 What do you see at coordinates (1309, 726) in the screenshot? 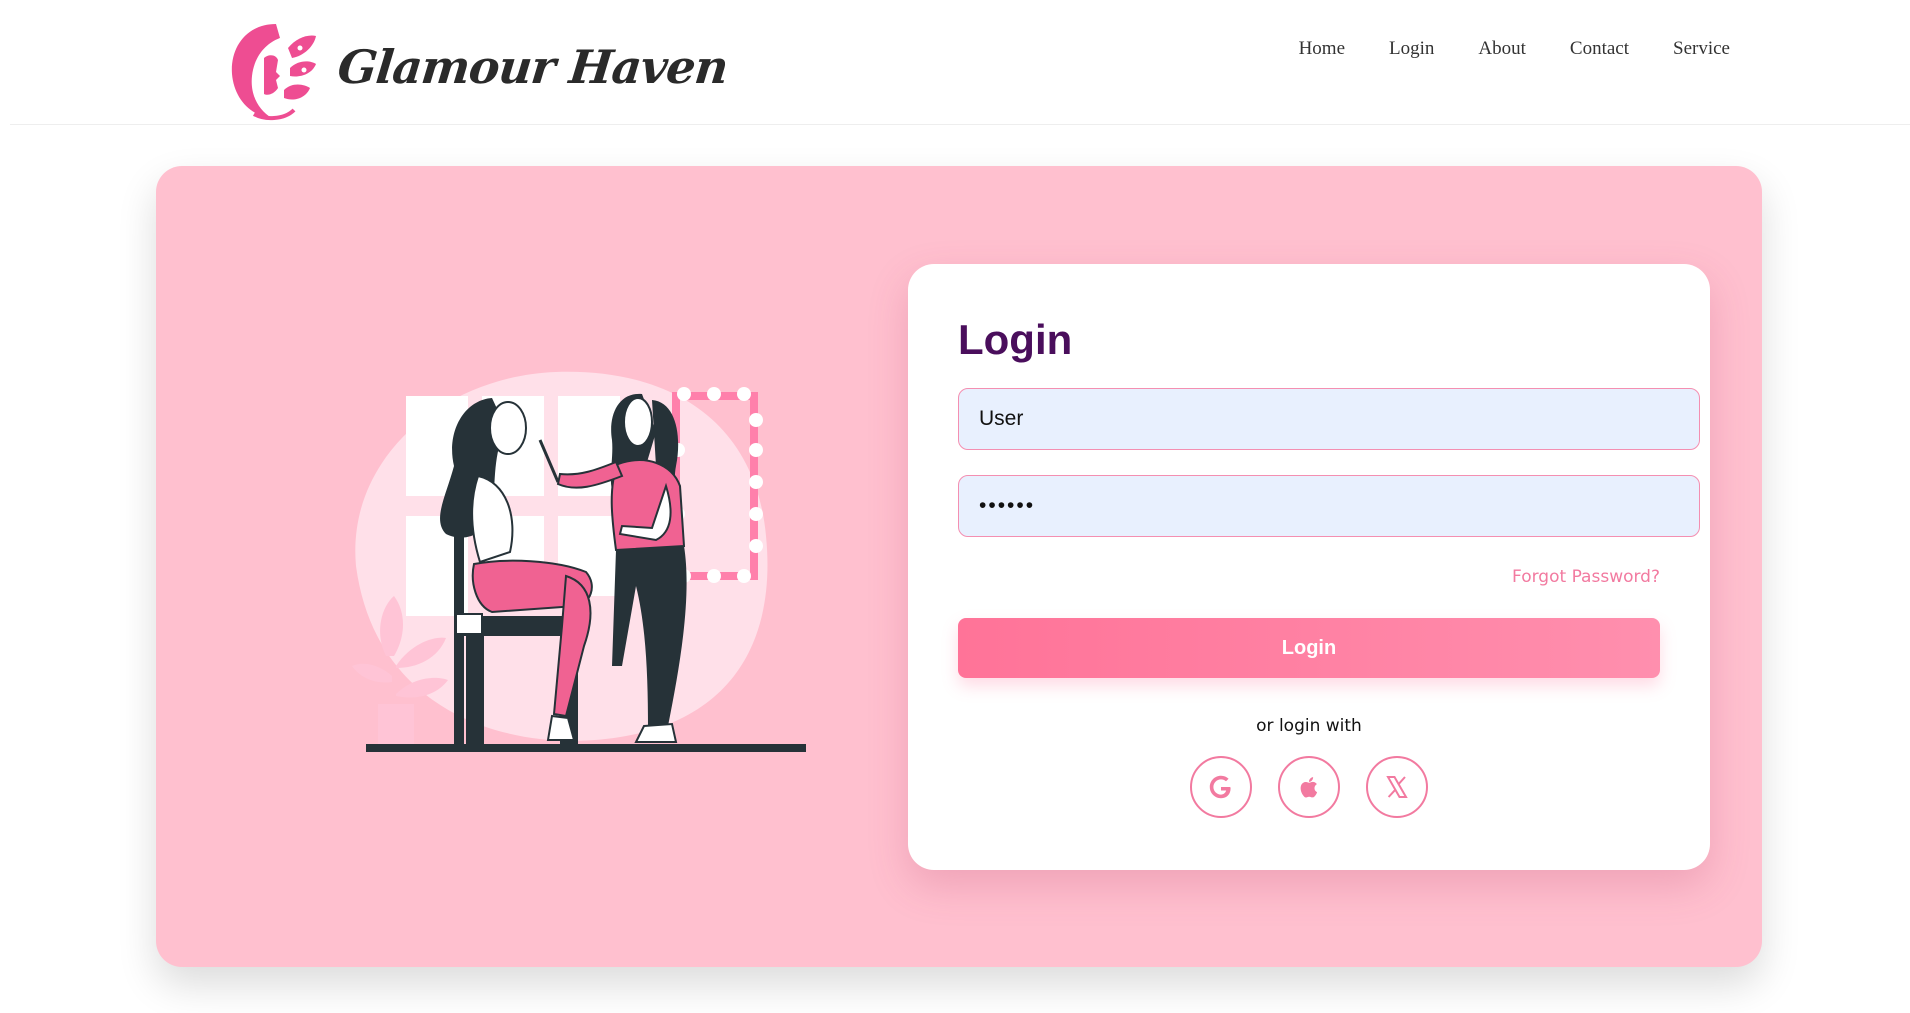
I see `alt-login-text: or login with` at bounding box center [1309, 726].